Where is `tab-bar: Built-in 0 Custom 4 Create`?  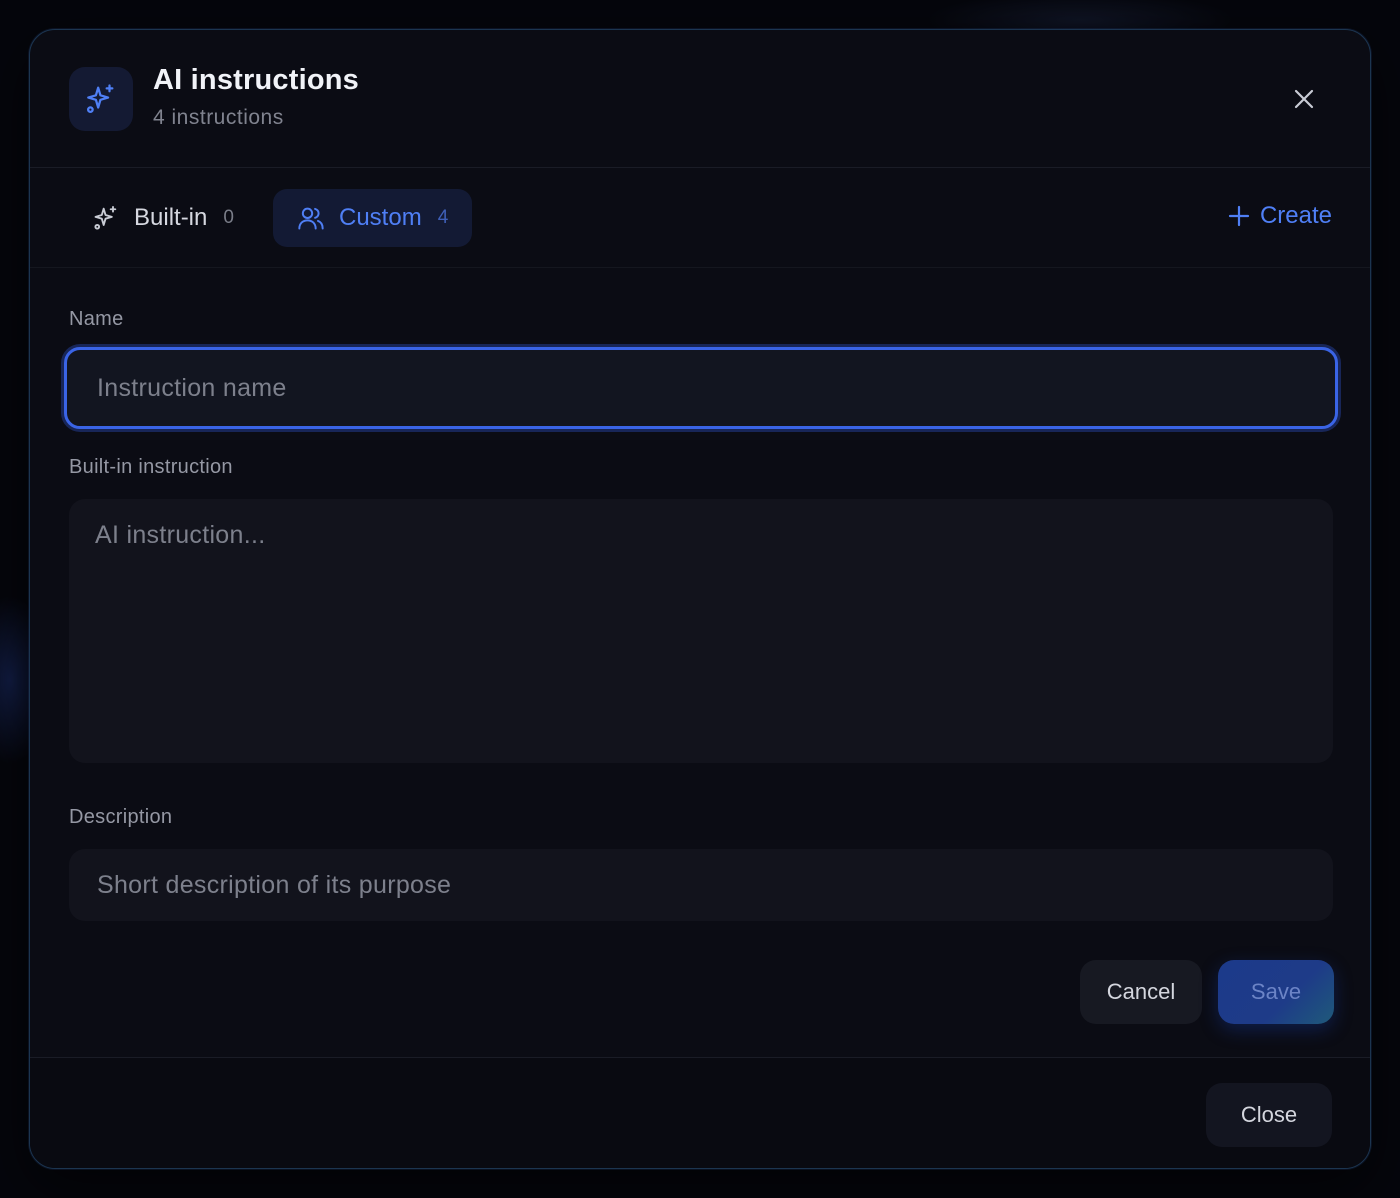 tab-bar: Built-in 0 Custom 4 Create is located at coordinates (700, 218).